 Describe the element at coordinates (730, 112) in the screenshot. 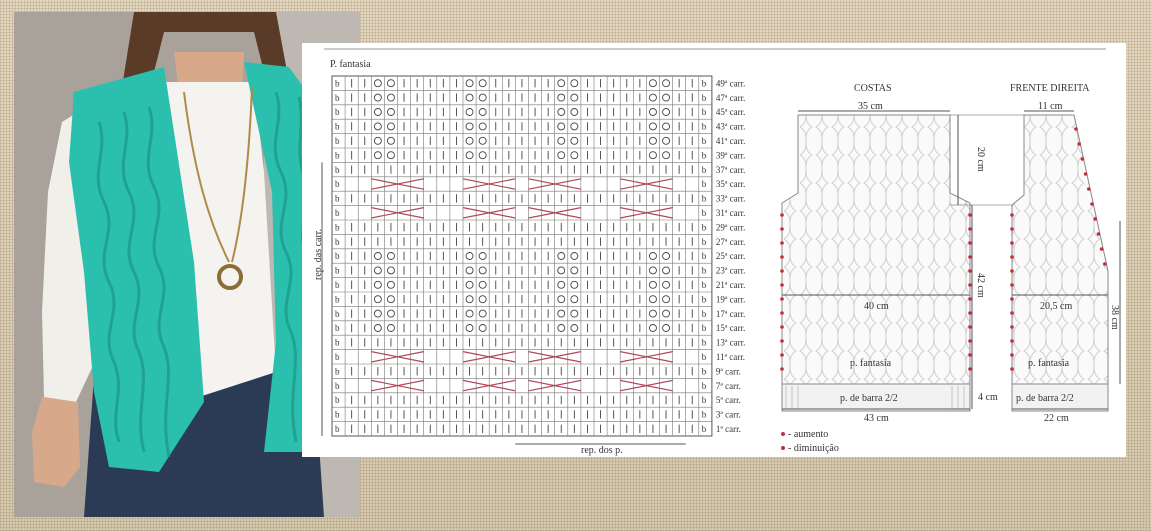

I see `row-label: 45ª carr.` at that location.